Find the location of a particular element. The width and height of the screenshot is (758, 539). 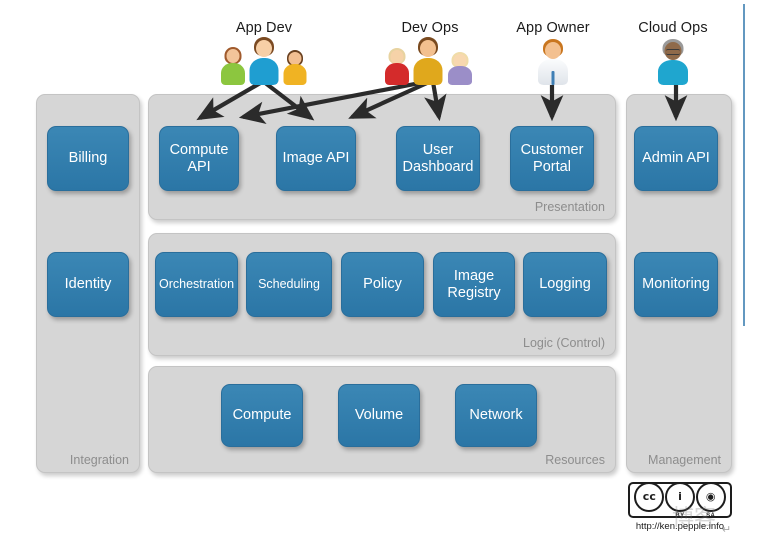

node-compute-api: Compute API is located at coordinates (199, 158).